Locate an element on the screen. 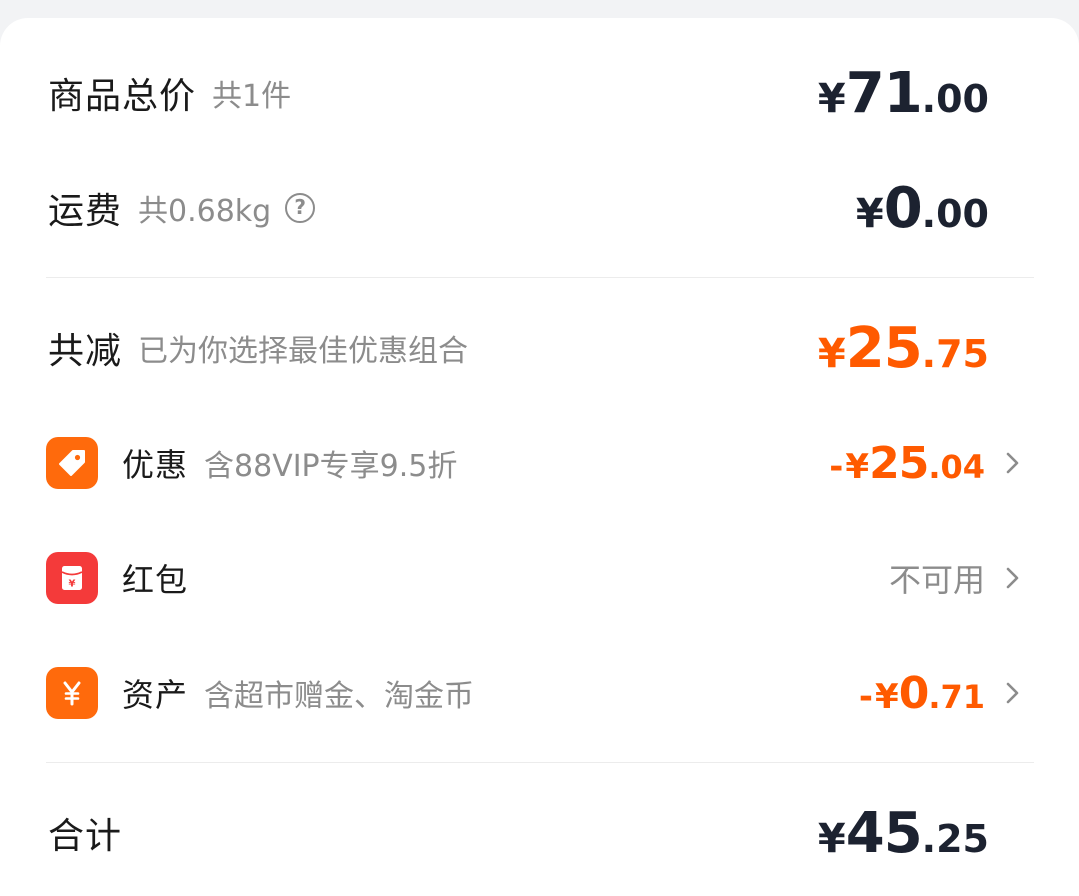  total-reduction-amount: ¥ 25 .75 is located at coordinates (903, 348).